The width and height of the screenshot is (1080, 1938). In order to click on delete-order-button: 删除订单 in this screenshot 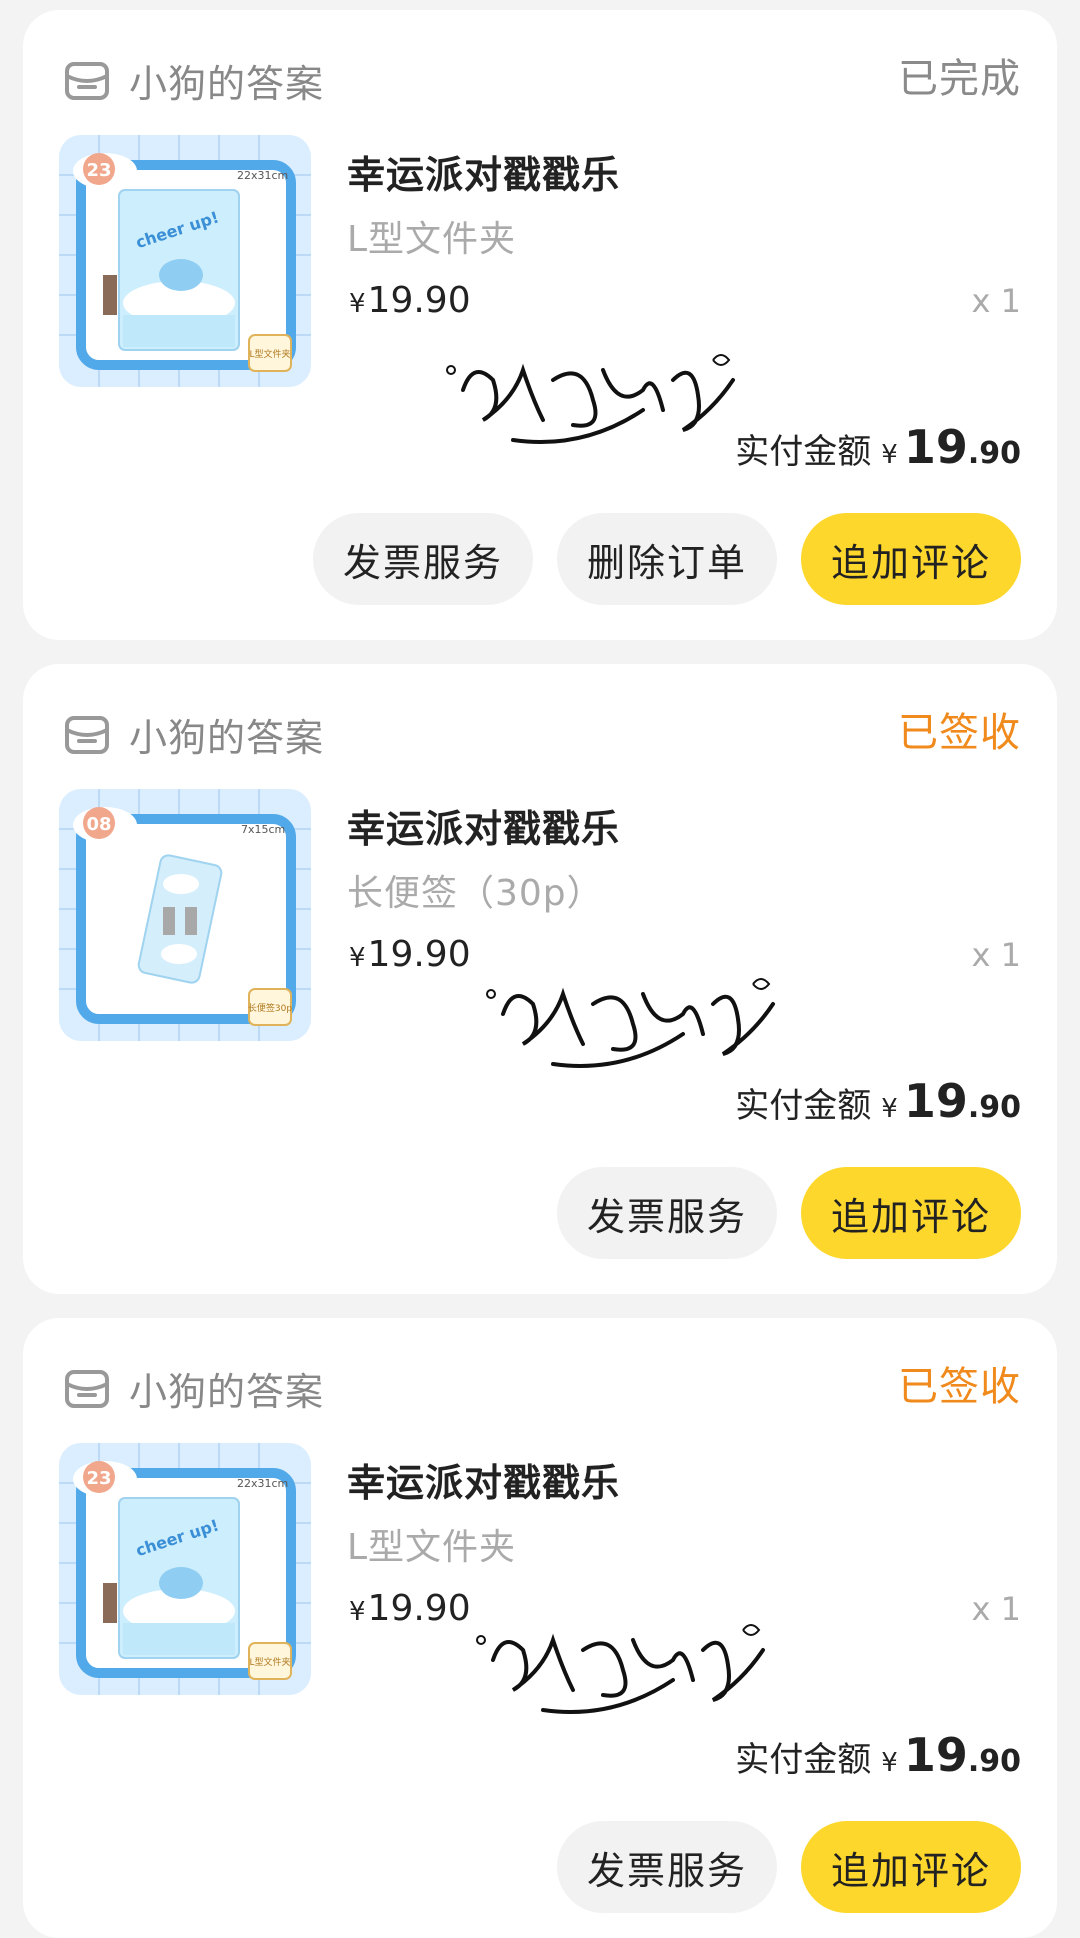, I will do `click(666, 559)`.